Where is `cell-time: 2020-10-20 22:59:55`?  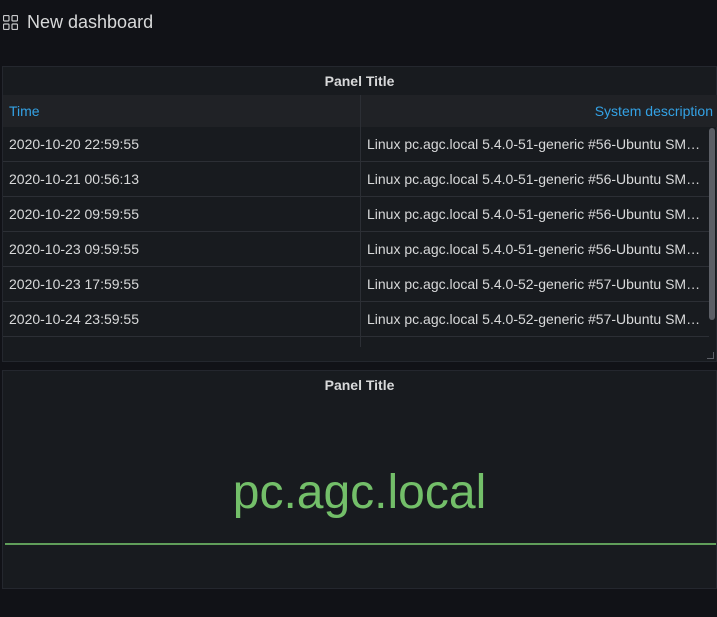 cell-time: 2020-10-20 22:59:55 is located at coordinates (182, 144).